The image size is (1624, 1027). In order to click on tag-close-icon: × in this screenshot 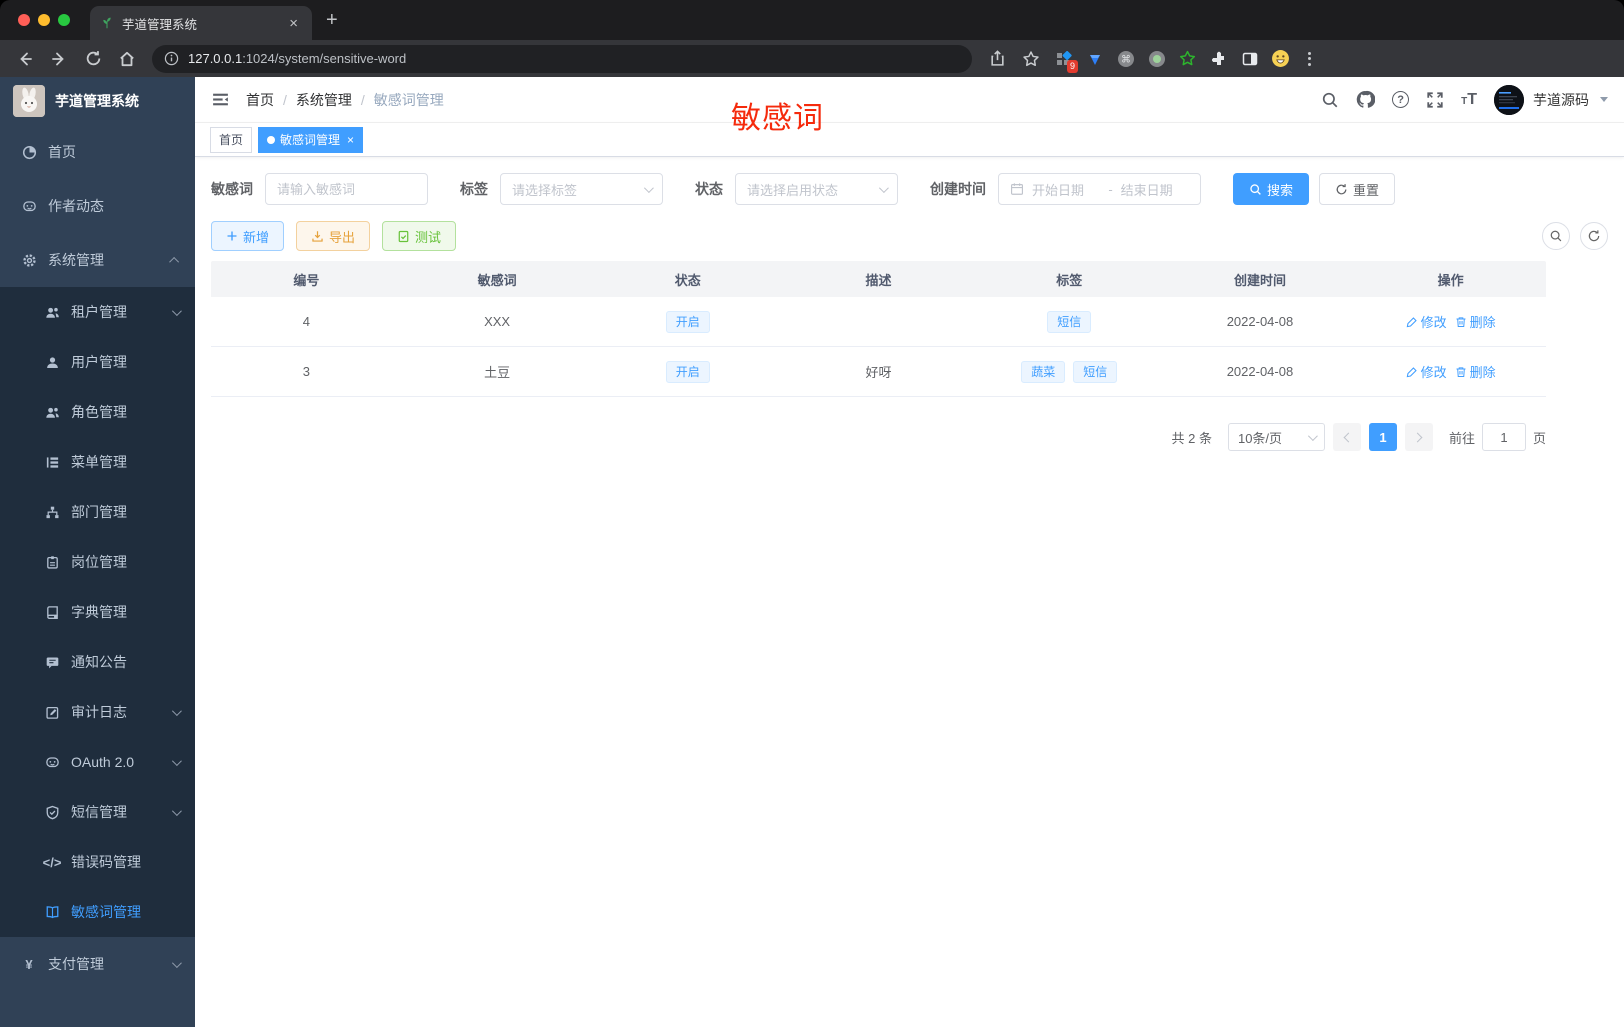, I will do `click(350, 140)`.